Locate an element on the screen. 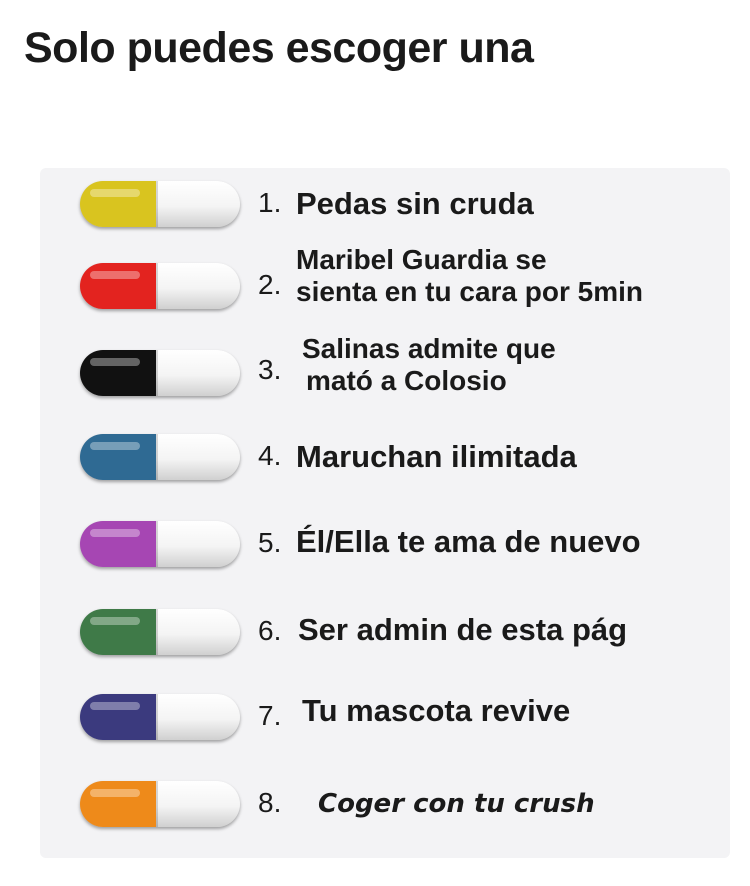 This screenshot has width=750, height=886. option-label-line-1: Salinas admite que is located at coordinates (429, 348).